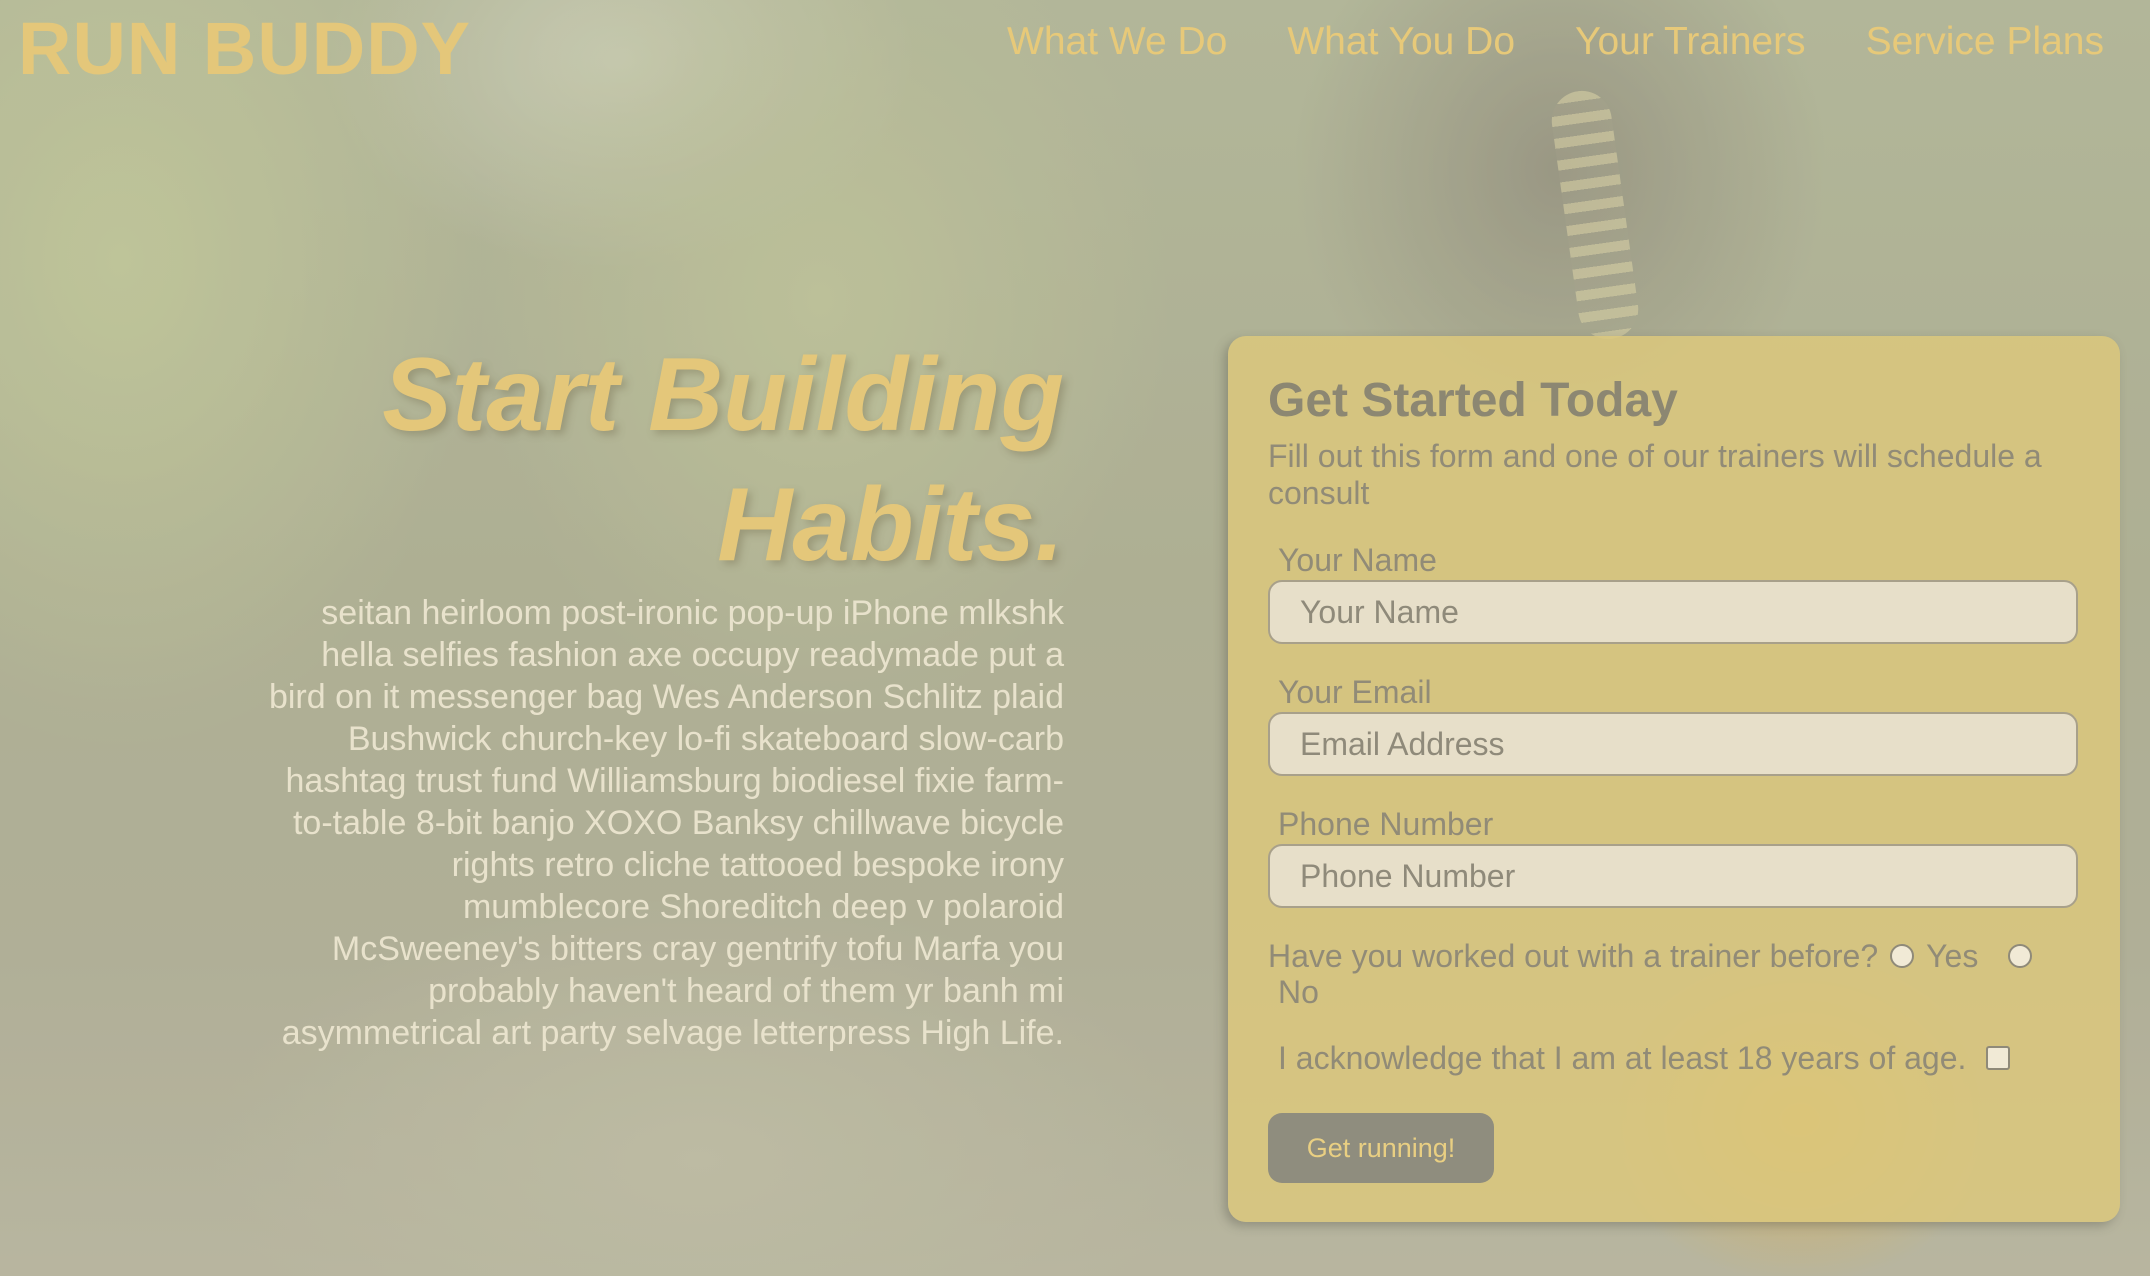 The width and height of the screenshot is (2150, 1276). What do you see at coordinates (1902, 955) in the screenshot?
I see `yes-radio` at bounding box center [1902, 955].